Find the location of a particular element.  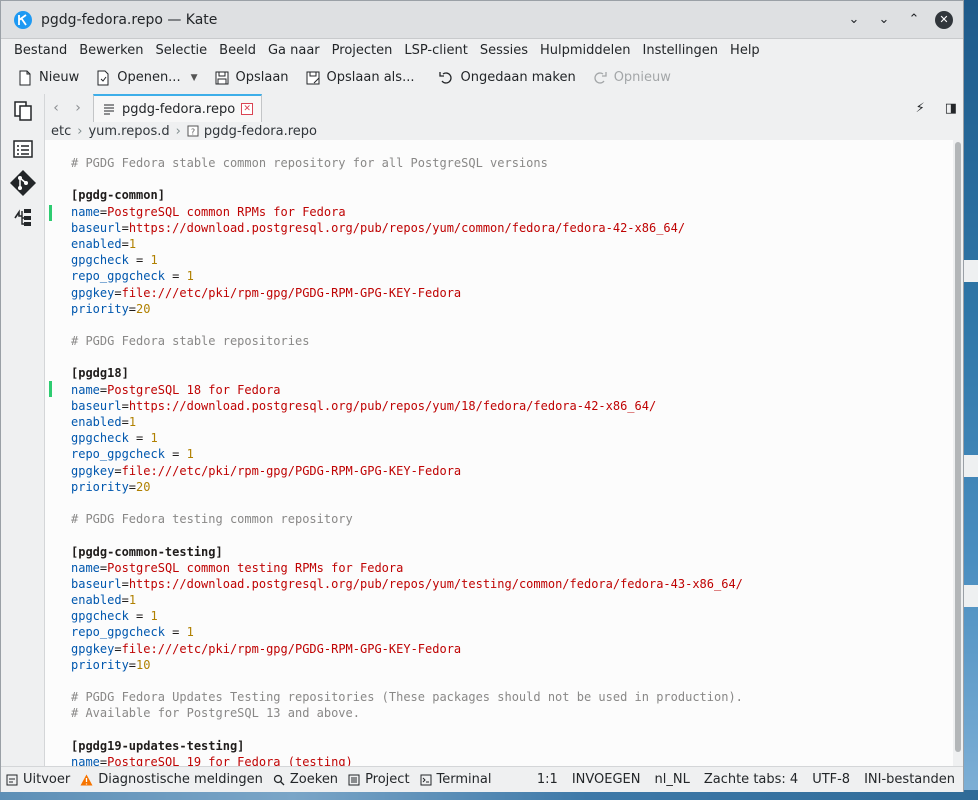

undo-button: Ongedaan maken is located at coordinates (506, 78).